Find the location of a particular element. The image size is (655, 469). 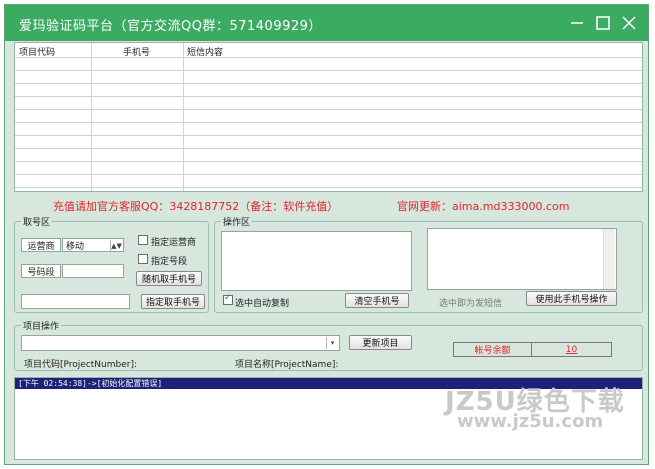

minimize-button is located at coordinates (577, 23).